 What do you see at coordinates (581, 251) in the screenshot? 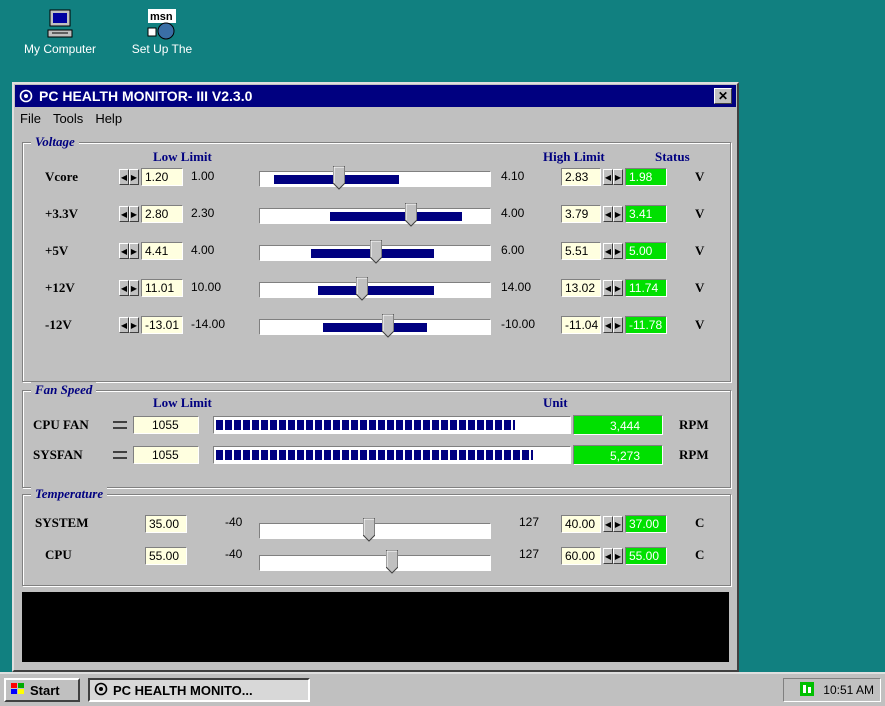
I see `voltage-high-limit-field: 5.51` at bounding box center [581, 251].